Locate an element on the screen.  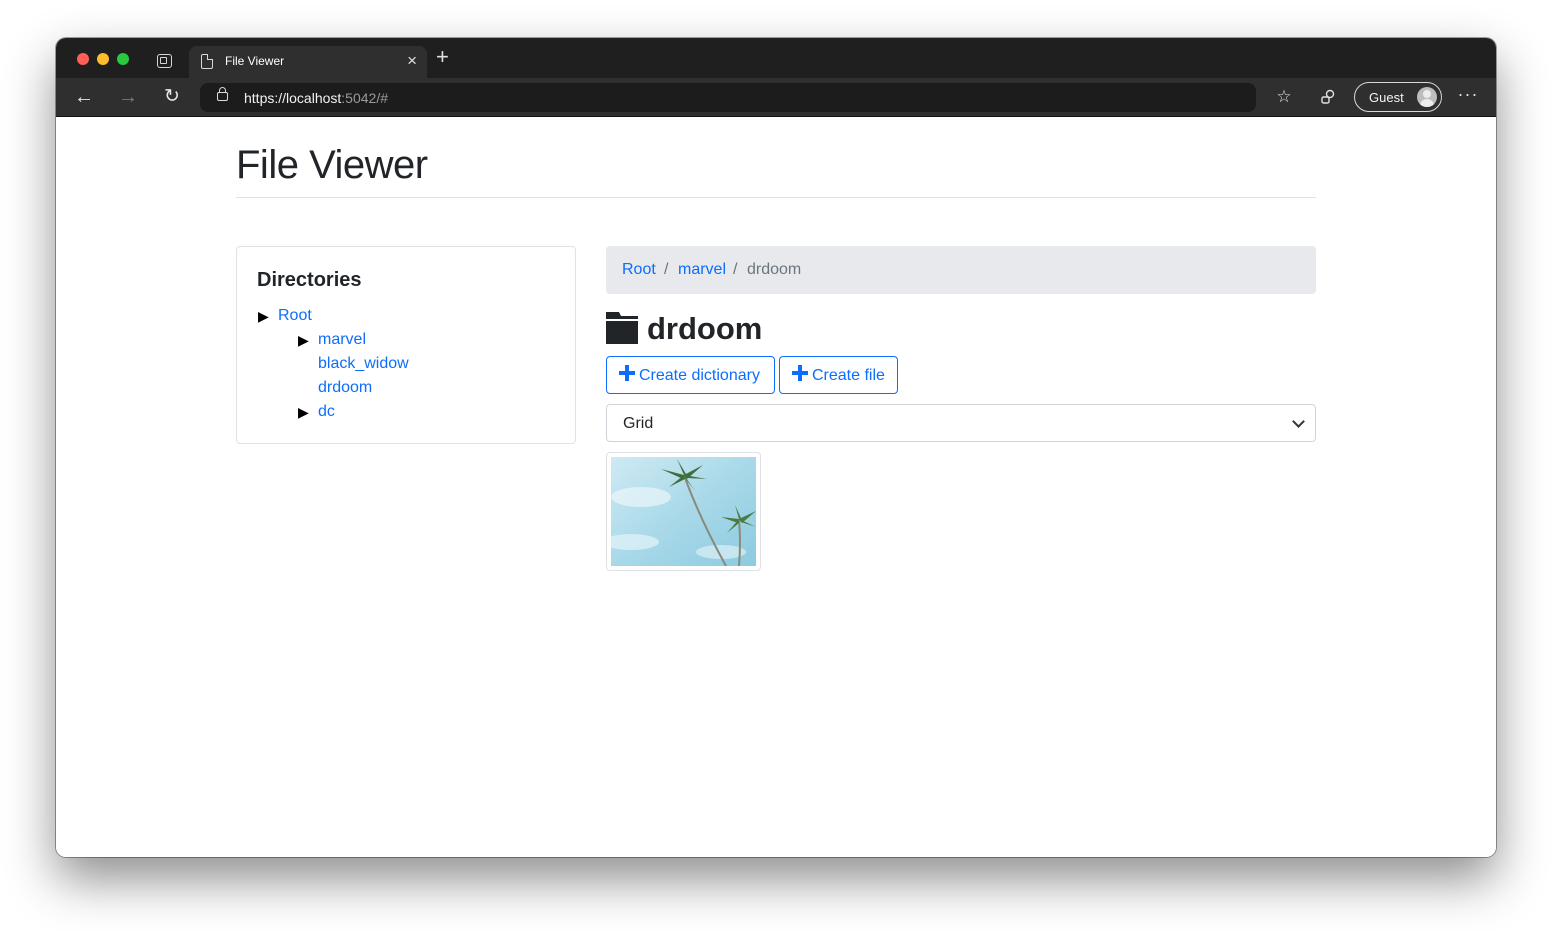
tree-link-drdoom: drdoom is located at coordinates (345, 388).